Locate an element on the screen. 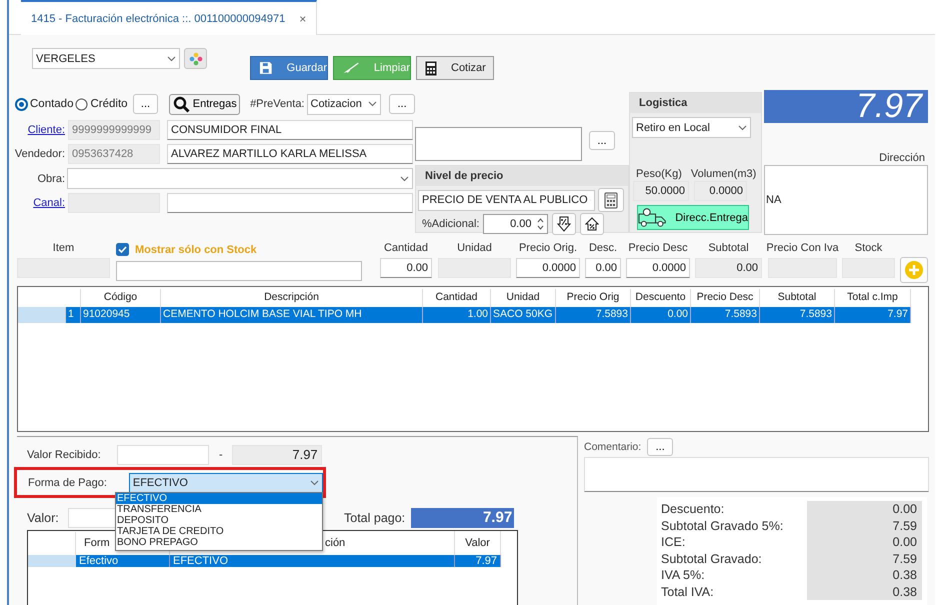  total-display: 7.97 is located at coordinates (846, 106).